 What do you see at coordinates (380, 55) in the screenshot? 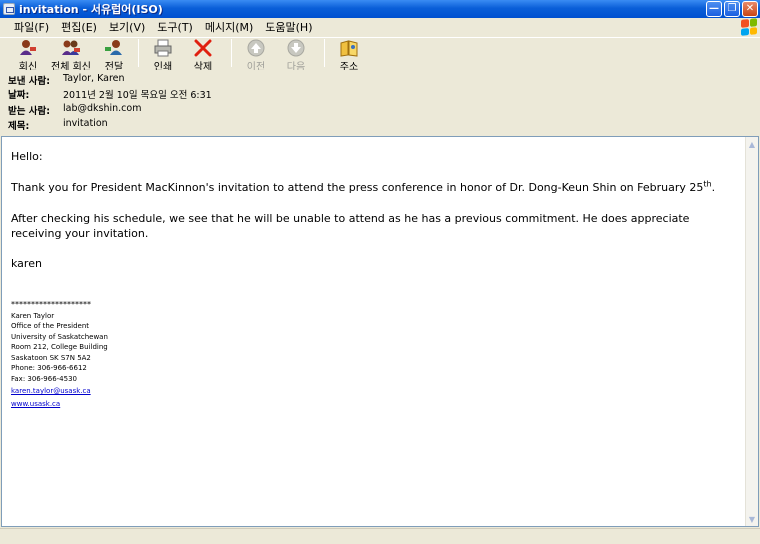
I see `toolbar: 회신 전체 회신 전달 인쇄 삭제 이전 다음 주소` at bounding box center [380, 55].